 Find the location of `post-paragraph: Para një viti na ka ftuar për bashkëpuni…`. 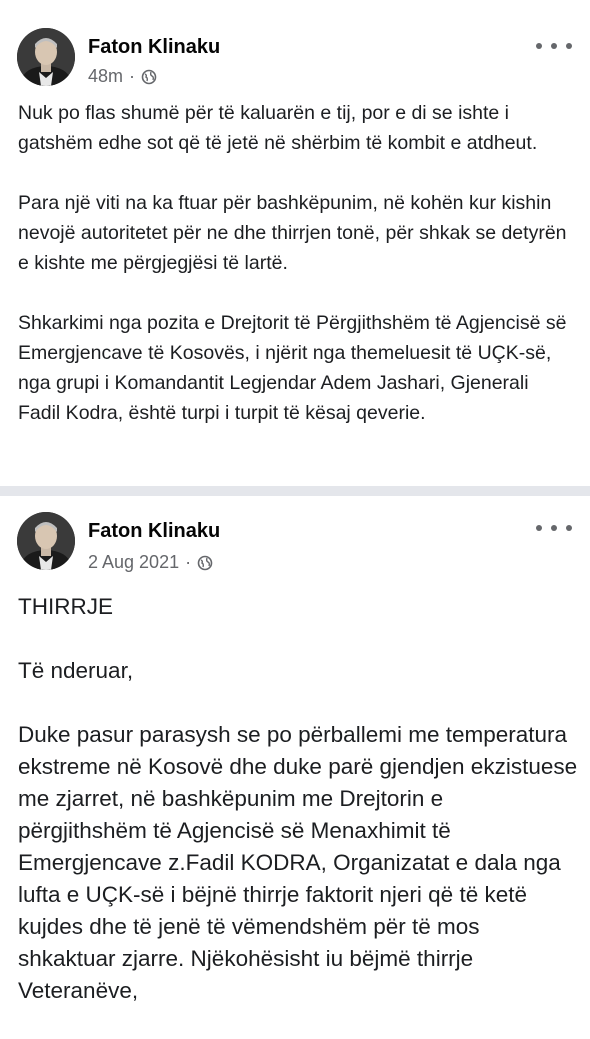

post-paragraph: Para një viti na ka ftuar për bashkëpuni… is located at coordinates (292, 233).